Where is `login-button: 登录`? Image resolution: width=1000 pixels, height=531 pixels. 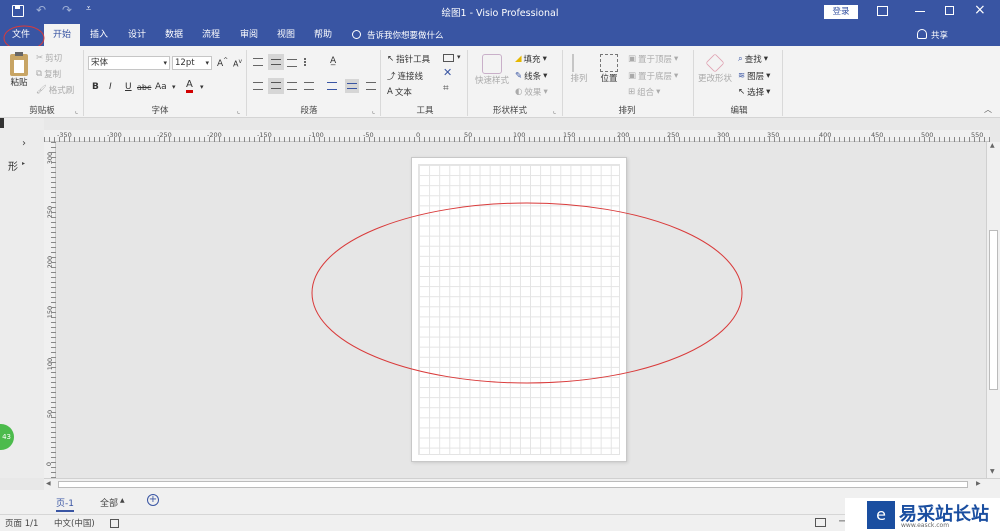
login-button: 登录 is located at coordinates (841, 12).